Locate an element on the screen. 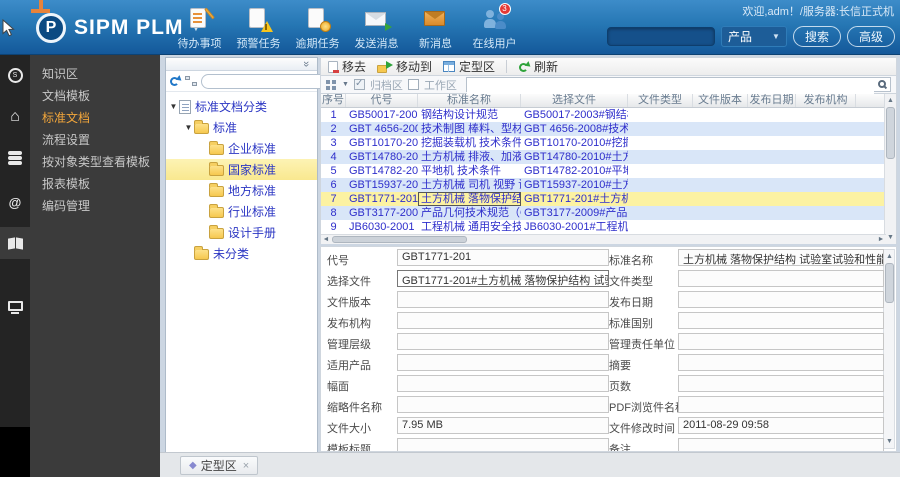  scroll-right-icon: ► is located at coordinates (881, 239).